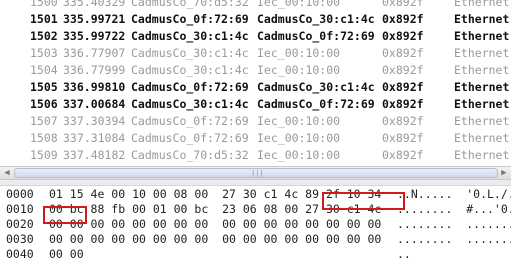 Image resolution: width=511 pixels, height=275 pixels. Describe the element at coordinates (7, 173) in the screenshot. I see `scroll-left-arrow-icon: ◀` at that location.